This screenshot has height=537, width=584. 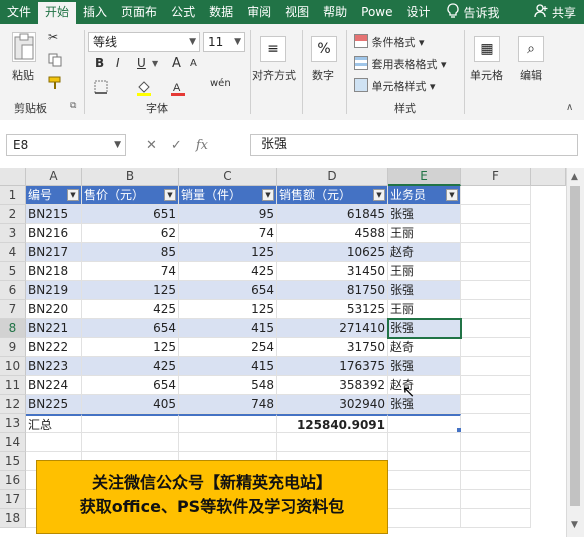 What do you see at coordinates (13, 347) in the screenshot?
I see `row-header-9: 9` at bounding box center [13, 347].